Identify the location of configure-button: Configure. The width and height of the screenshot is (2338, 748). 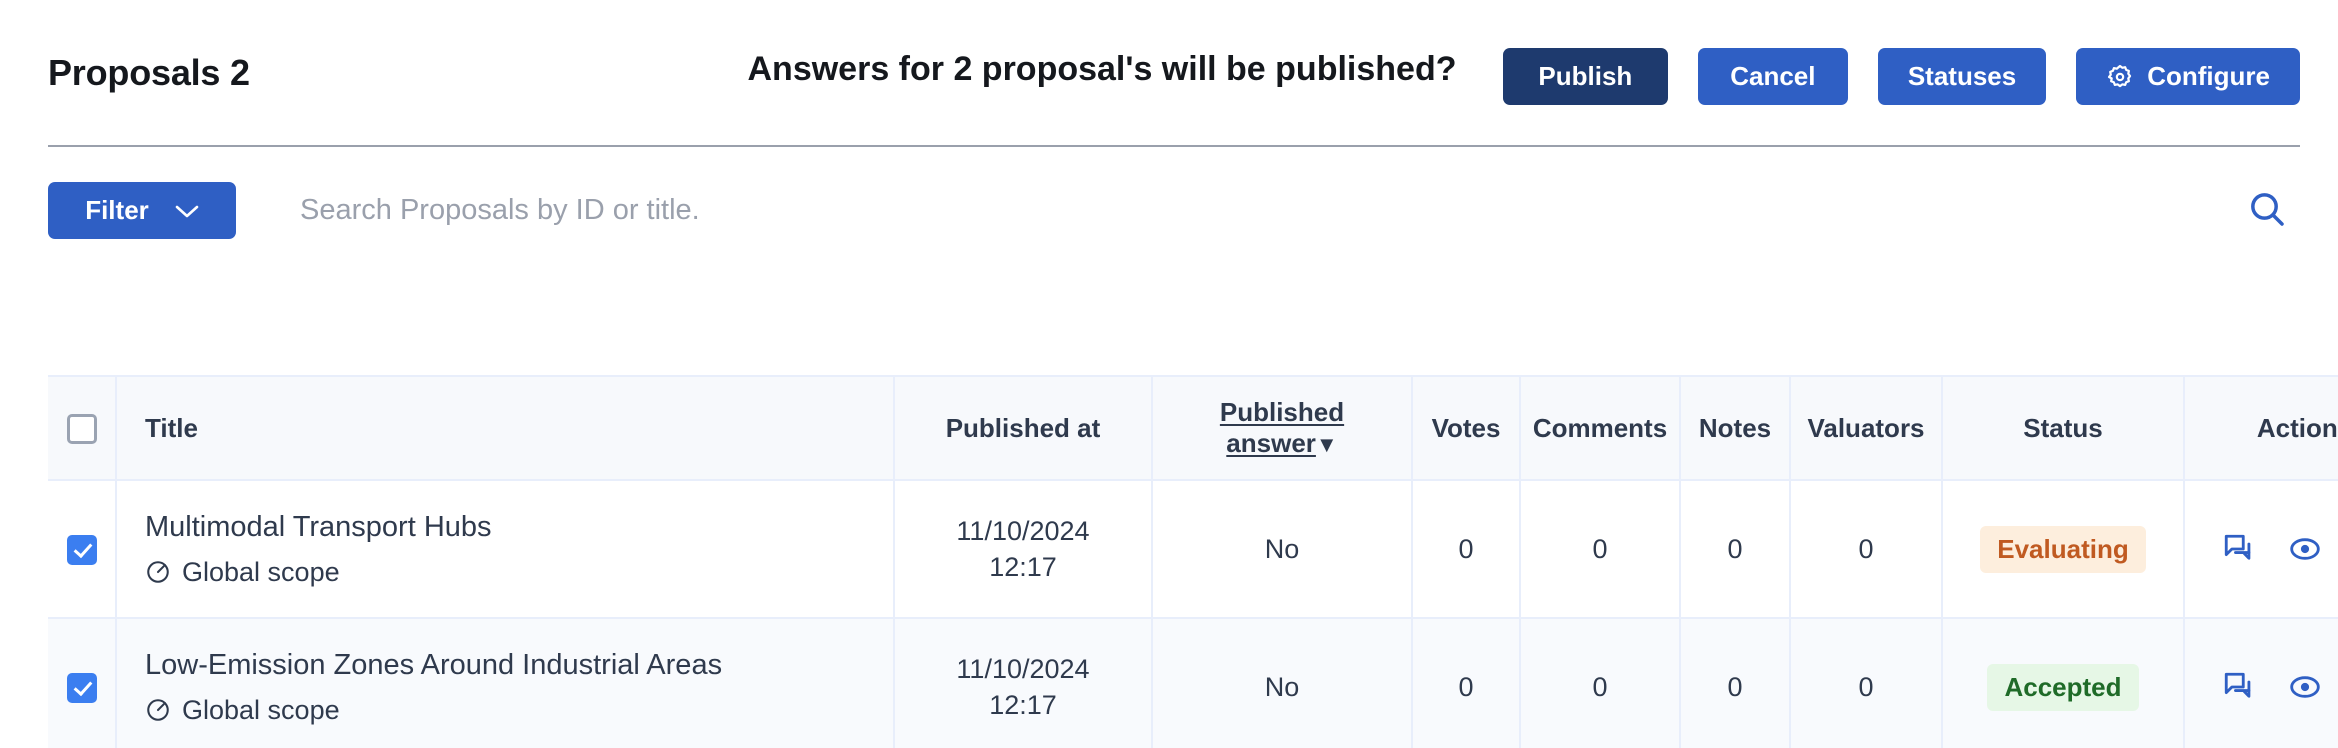
(2188, 76).